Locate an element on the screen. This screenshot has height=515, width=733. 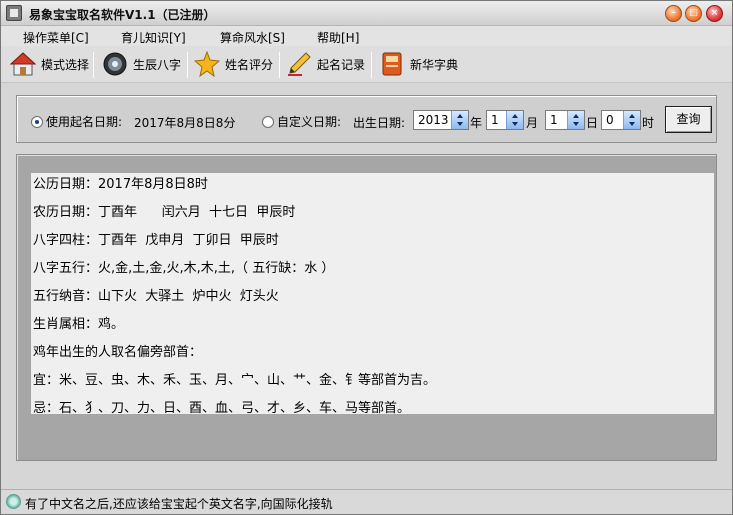
name-score-button: 姓名评分 is located at coordinates (233, 64).